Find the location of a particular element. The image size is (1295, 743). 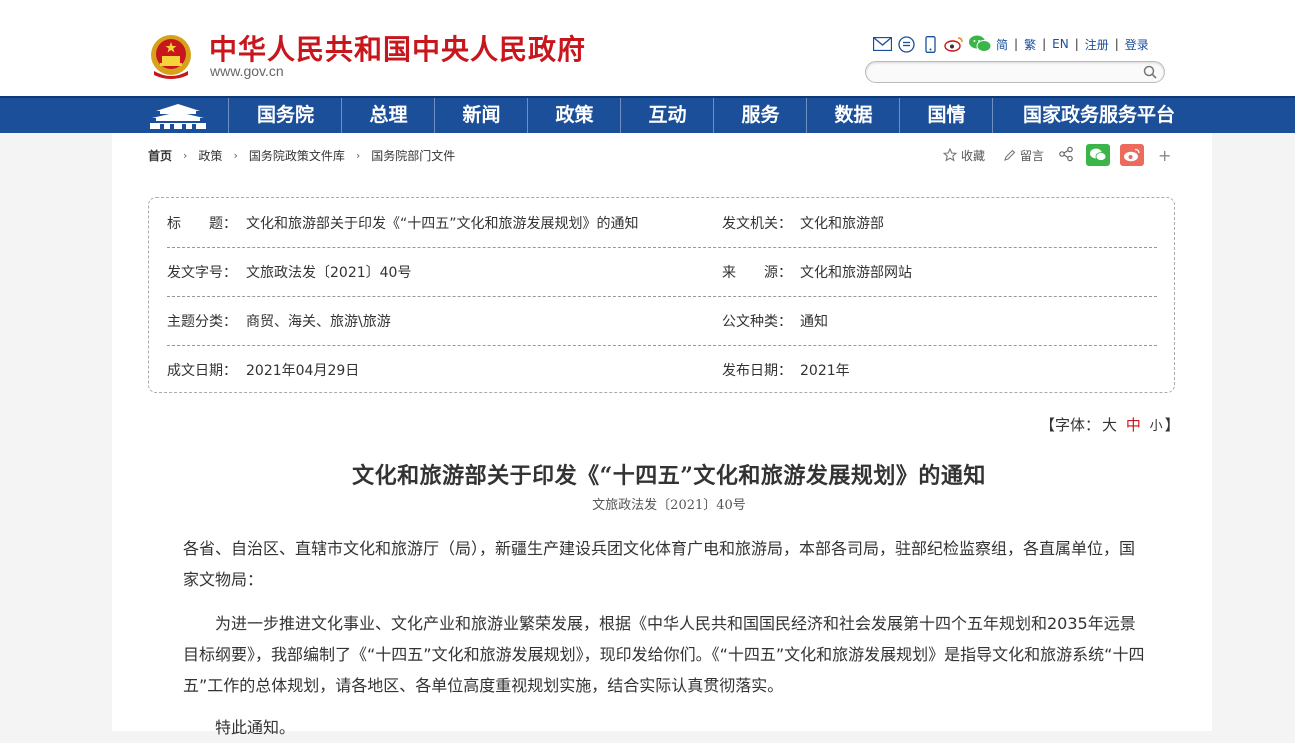

font-size-prefix: 【字体： is located at coordinates (1070, 425).